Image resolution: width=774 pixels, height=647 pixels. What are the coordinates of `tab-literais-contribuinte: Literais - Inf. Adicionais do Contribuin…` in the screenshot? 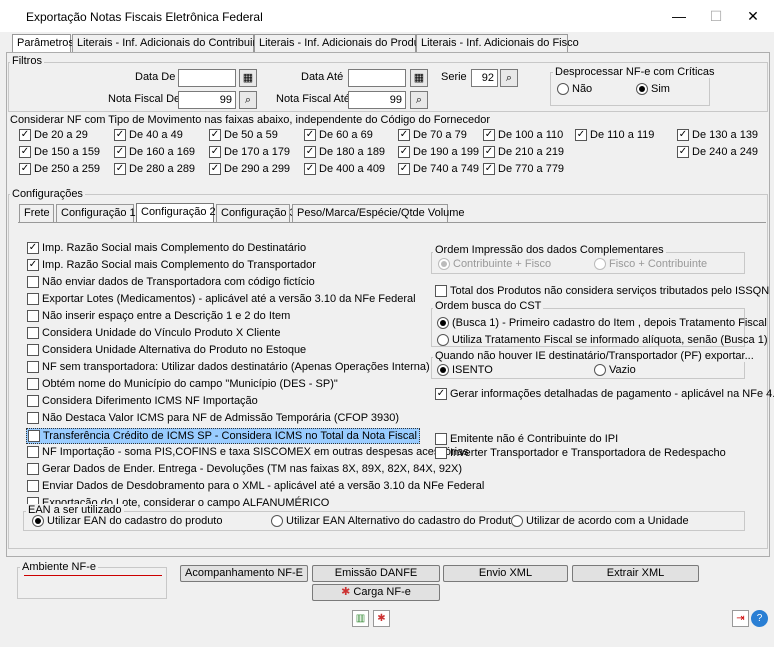 It's located at (170, 43).